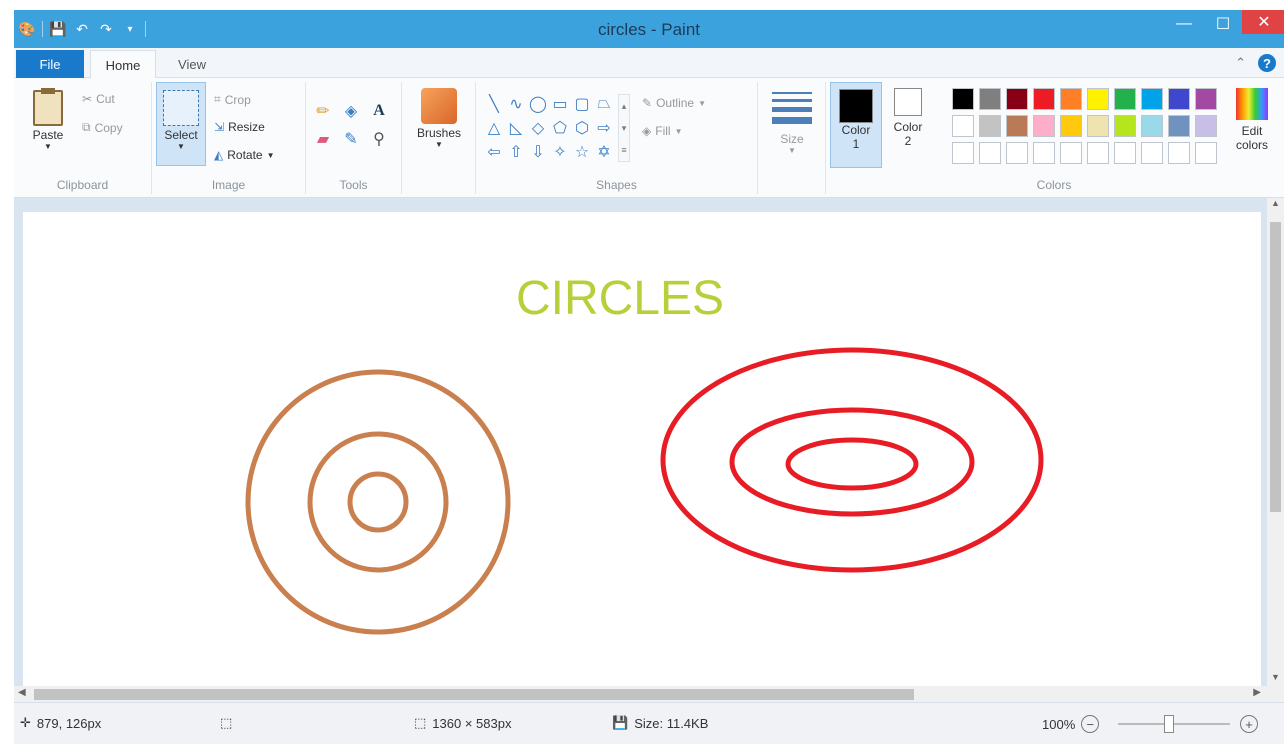 This screenshot has height=744, width=1284. What do you see at coordinates (244, 155) in the screenshot?
I see `rotate-button: ◭ Rotate ▼` at bounding box center [244, 155].